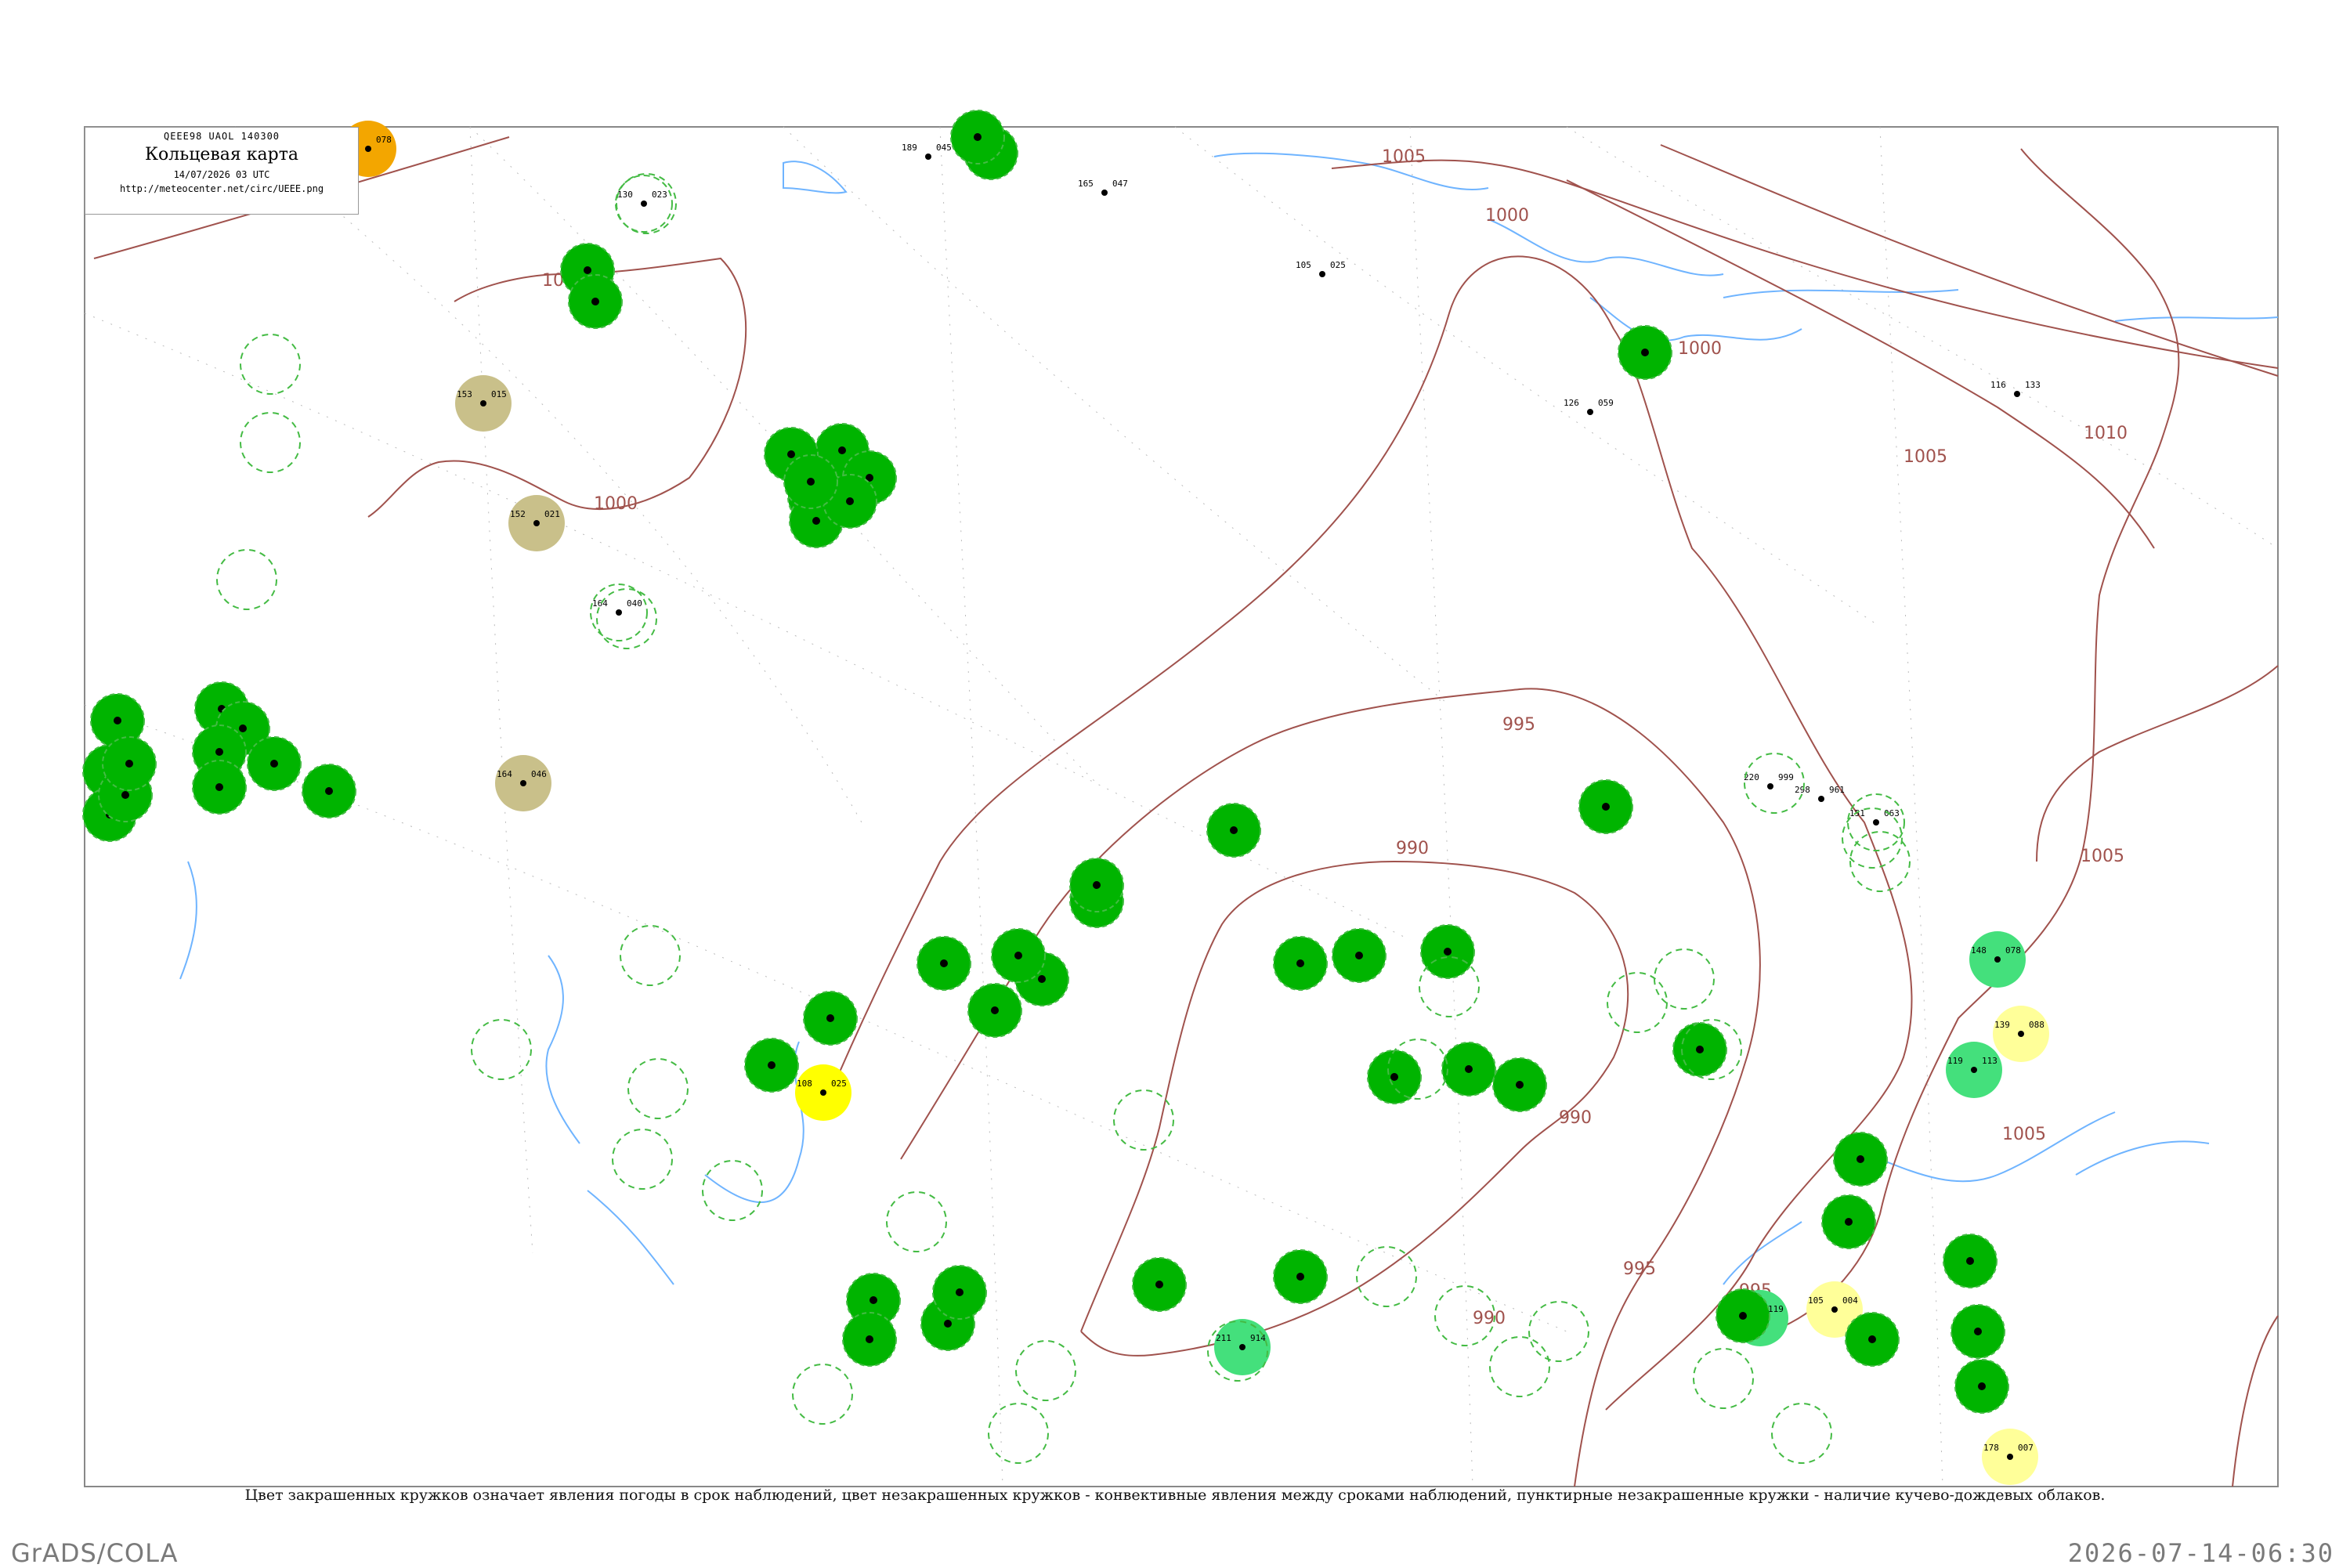  Describe the element at coordinates (1803, 790) in the screenshot. I see `station-temperature: 298` at that location.